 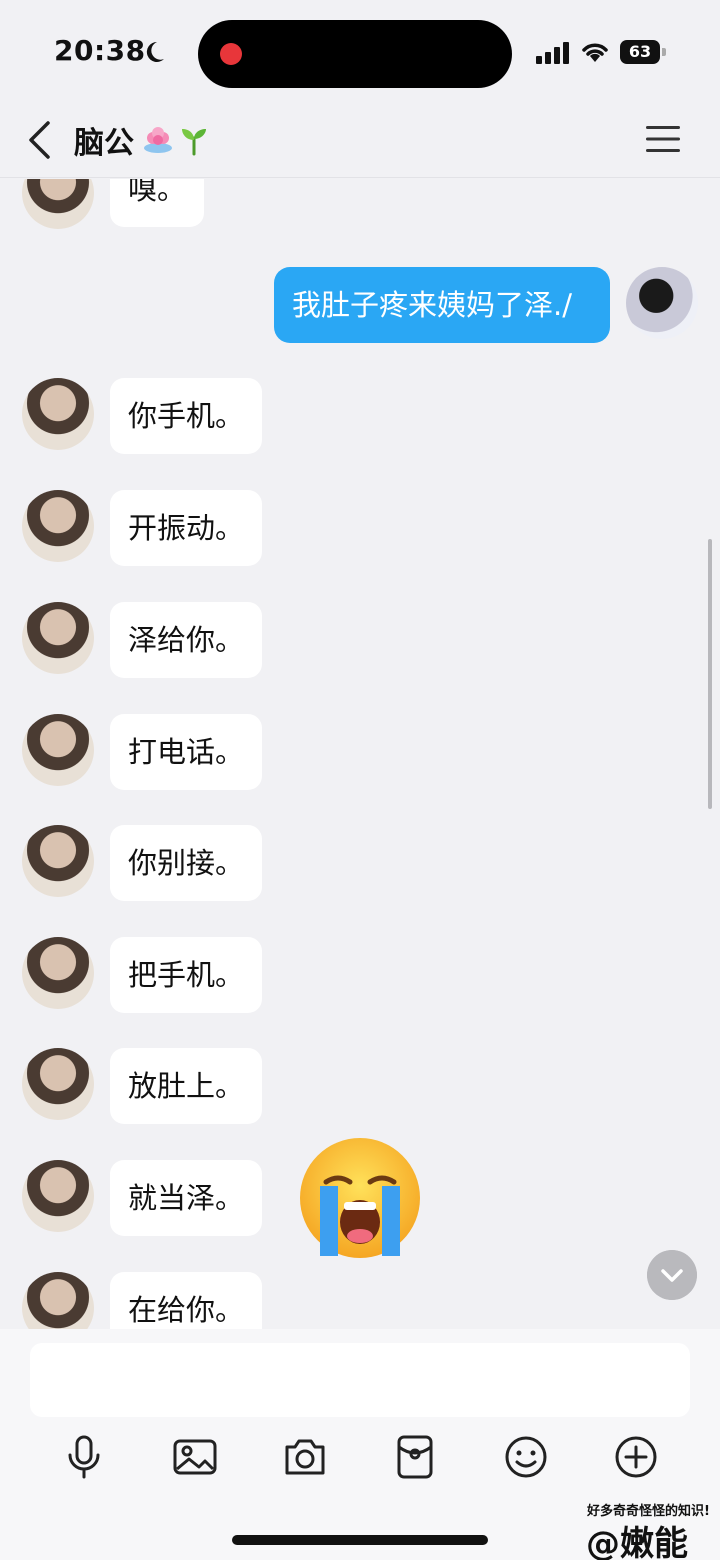 What do you see at coordinates (186, 863) in the screenshot?
I see `message-bubble: 你别接。` at bounding box center [186, 863].